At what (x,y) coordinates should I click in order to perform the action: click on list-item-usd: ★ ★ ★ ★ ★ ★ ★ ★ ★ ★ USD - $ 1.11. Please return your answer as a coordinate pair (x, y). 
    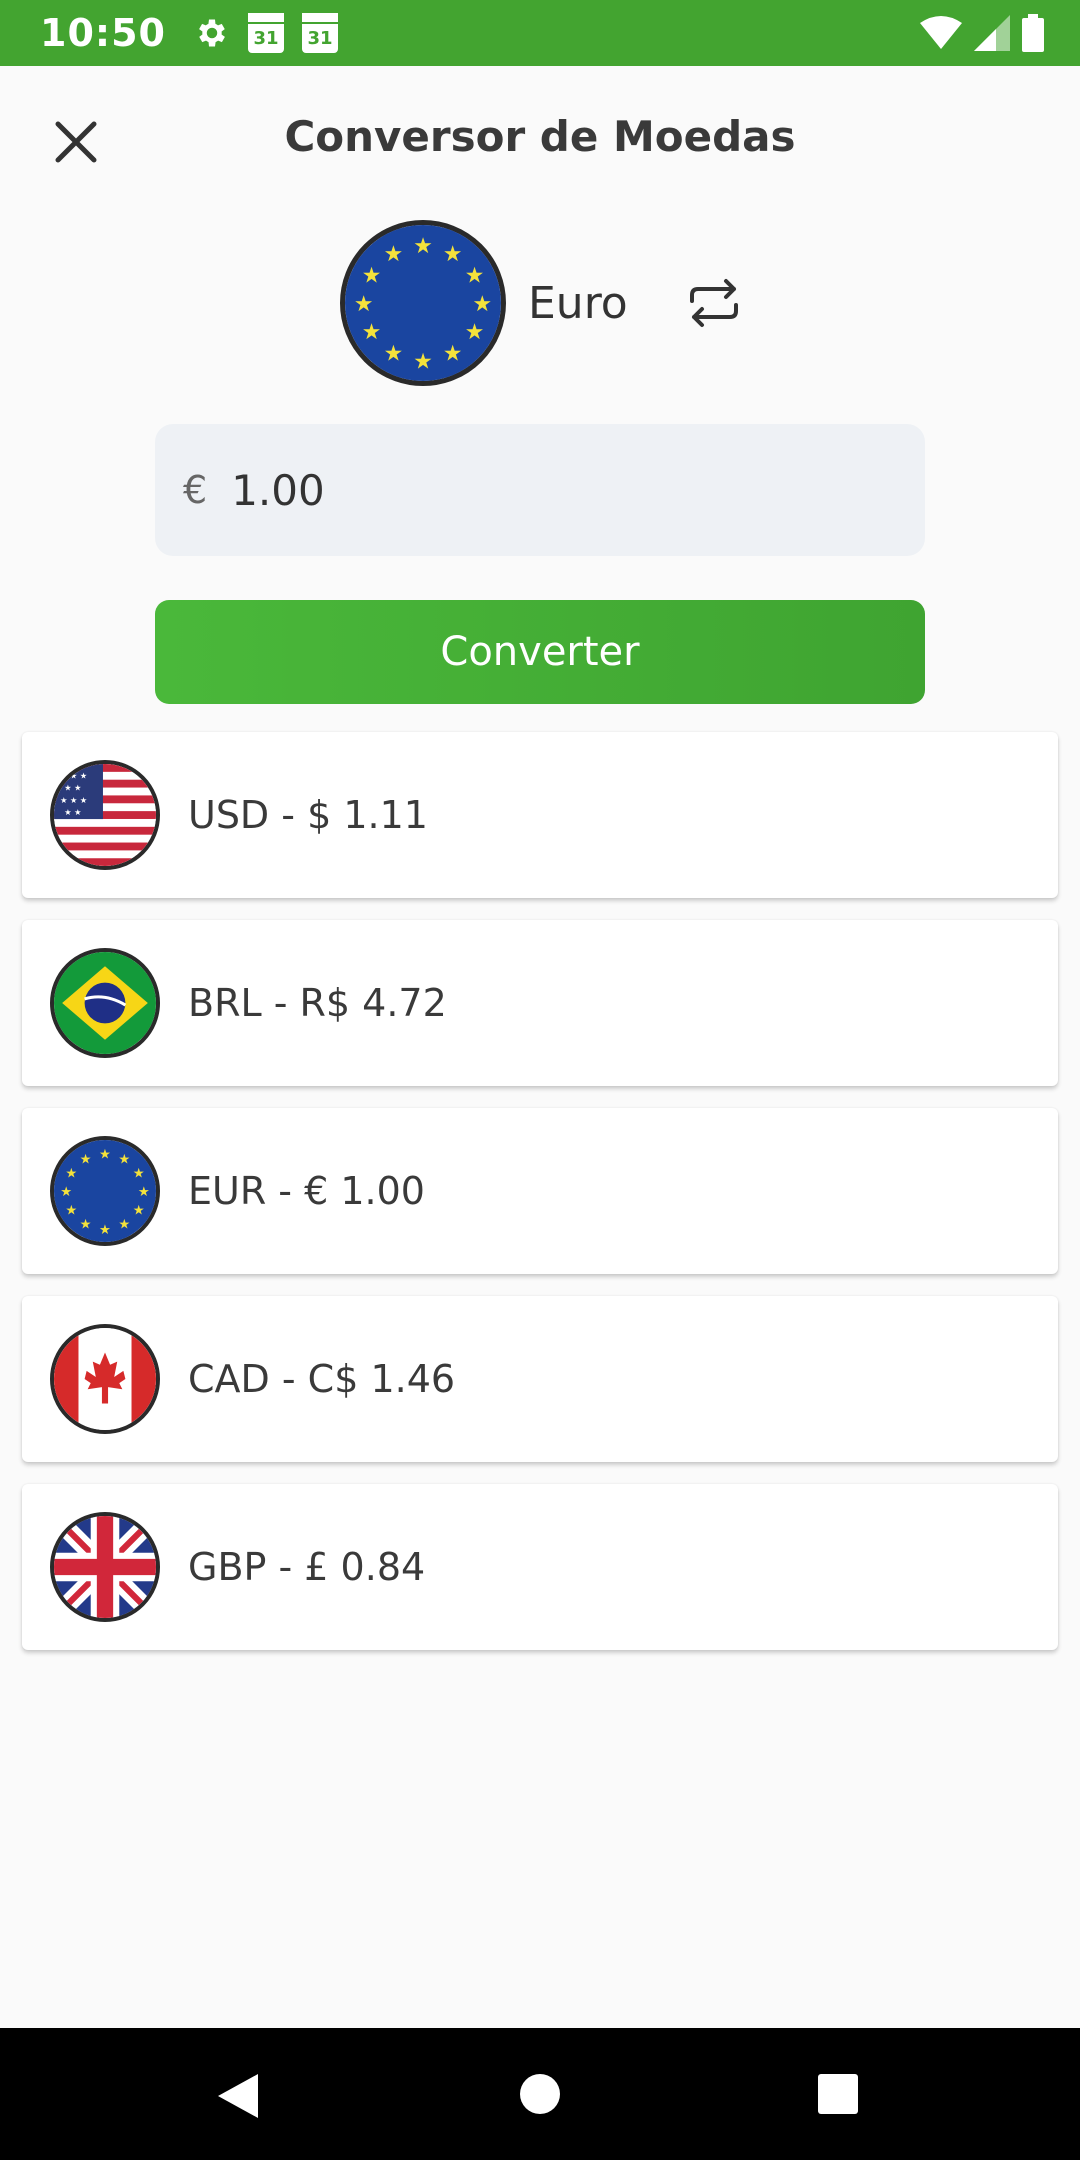
    Looking at the image, I should click on (540, 815).